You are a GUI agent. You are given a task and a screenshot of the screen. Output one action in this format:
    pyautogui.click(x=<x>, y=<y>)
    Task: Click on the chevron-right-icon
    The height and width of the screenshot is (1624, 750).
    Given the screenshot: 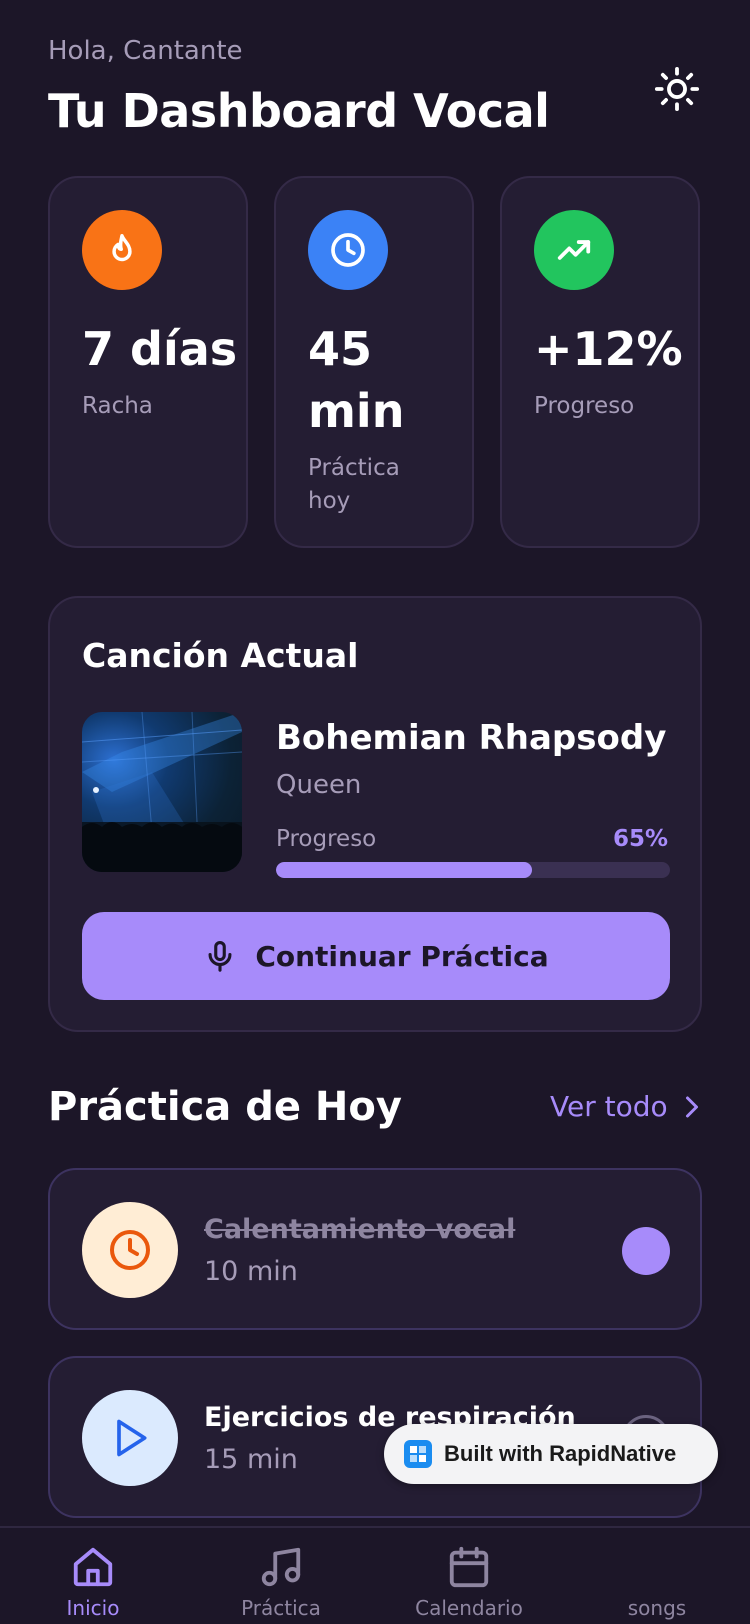 What is the action you would take?
    pyautogui.click(x=691, y=1106)
    